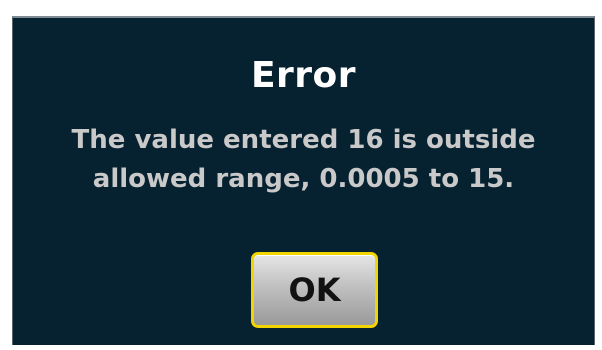 The height and width of the screenshot is (350, 602). I want to click on error-message-line-2: allowed range, 0.0005 to 15., so click(303, 179).